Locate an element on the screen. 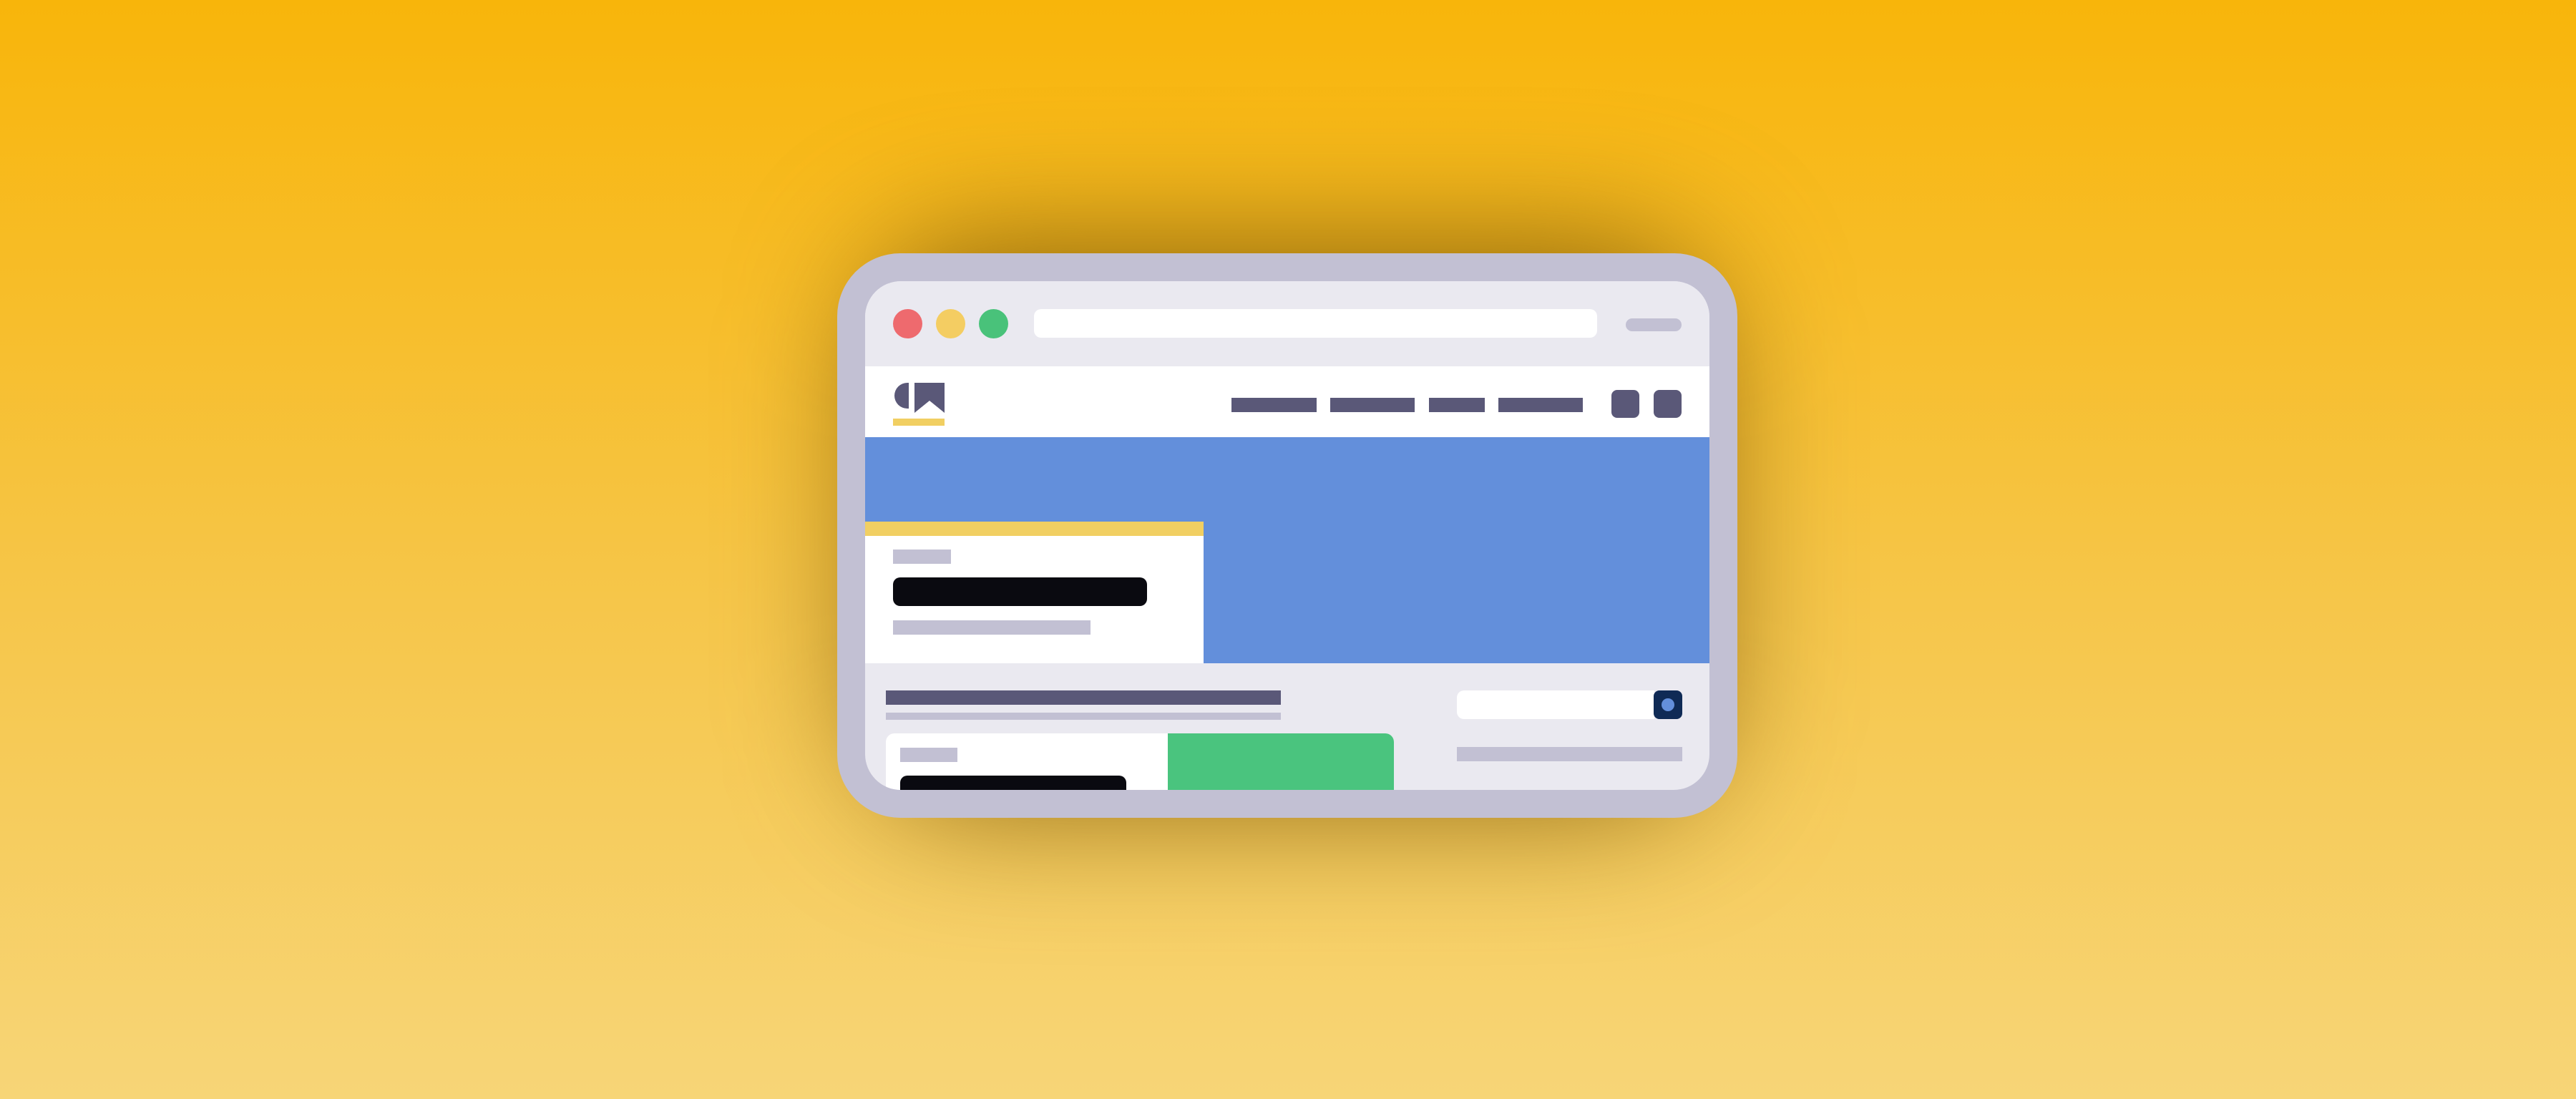 Image resolution: width=2576 pixels, height=1099 pixels. card-eyebrow-placeholder is located at coordinates (928, 755).